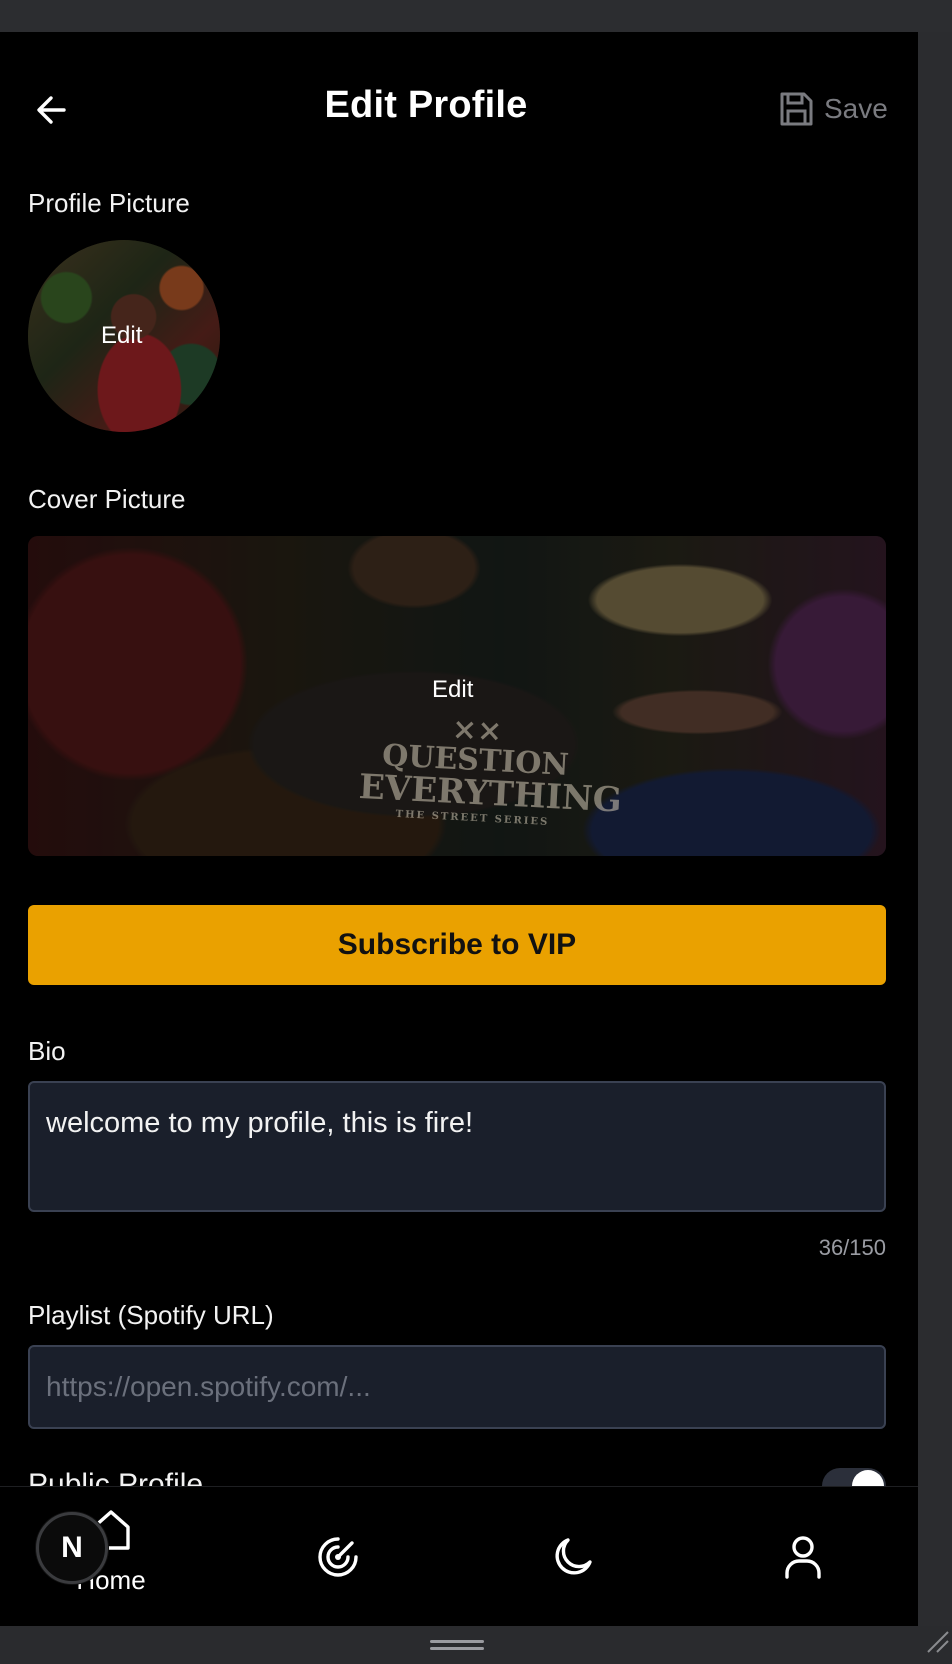  I want to click on bio-char-counter: 36/150, so click(852, 1247).